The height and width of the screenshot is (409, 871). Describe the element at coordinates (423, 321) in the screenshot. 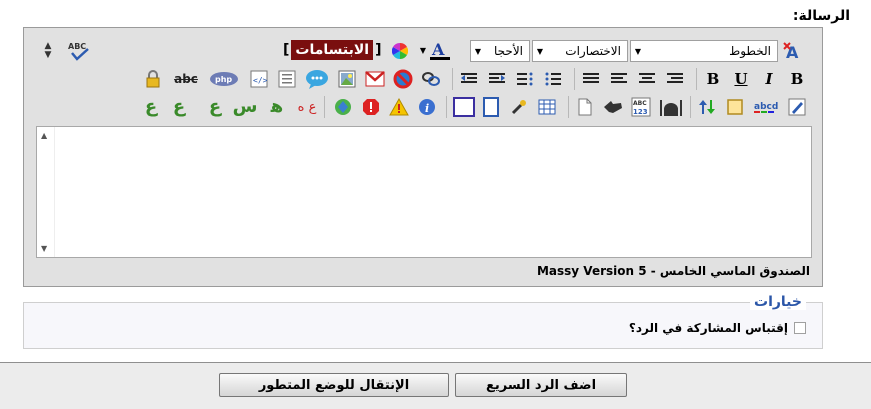

I see `options-fieldset: خيارات إقتباس المشاركة في الرد؟` at that location.